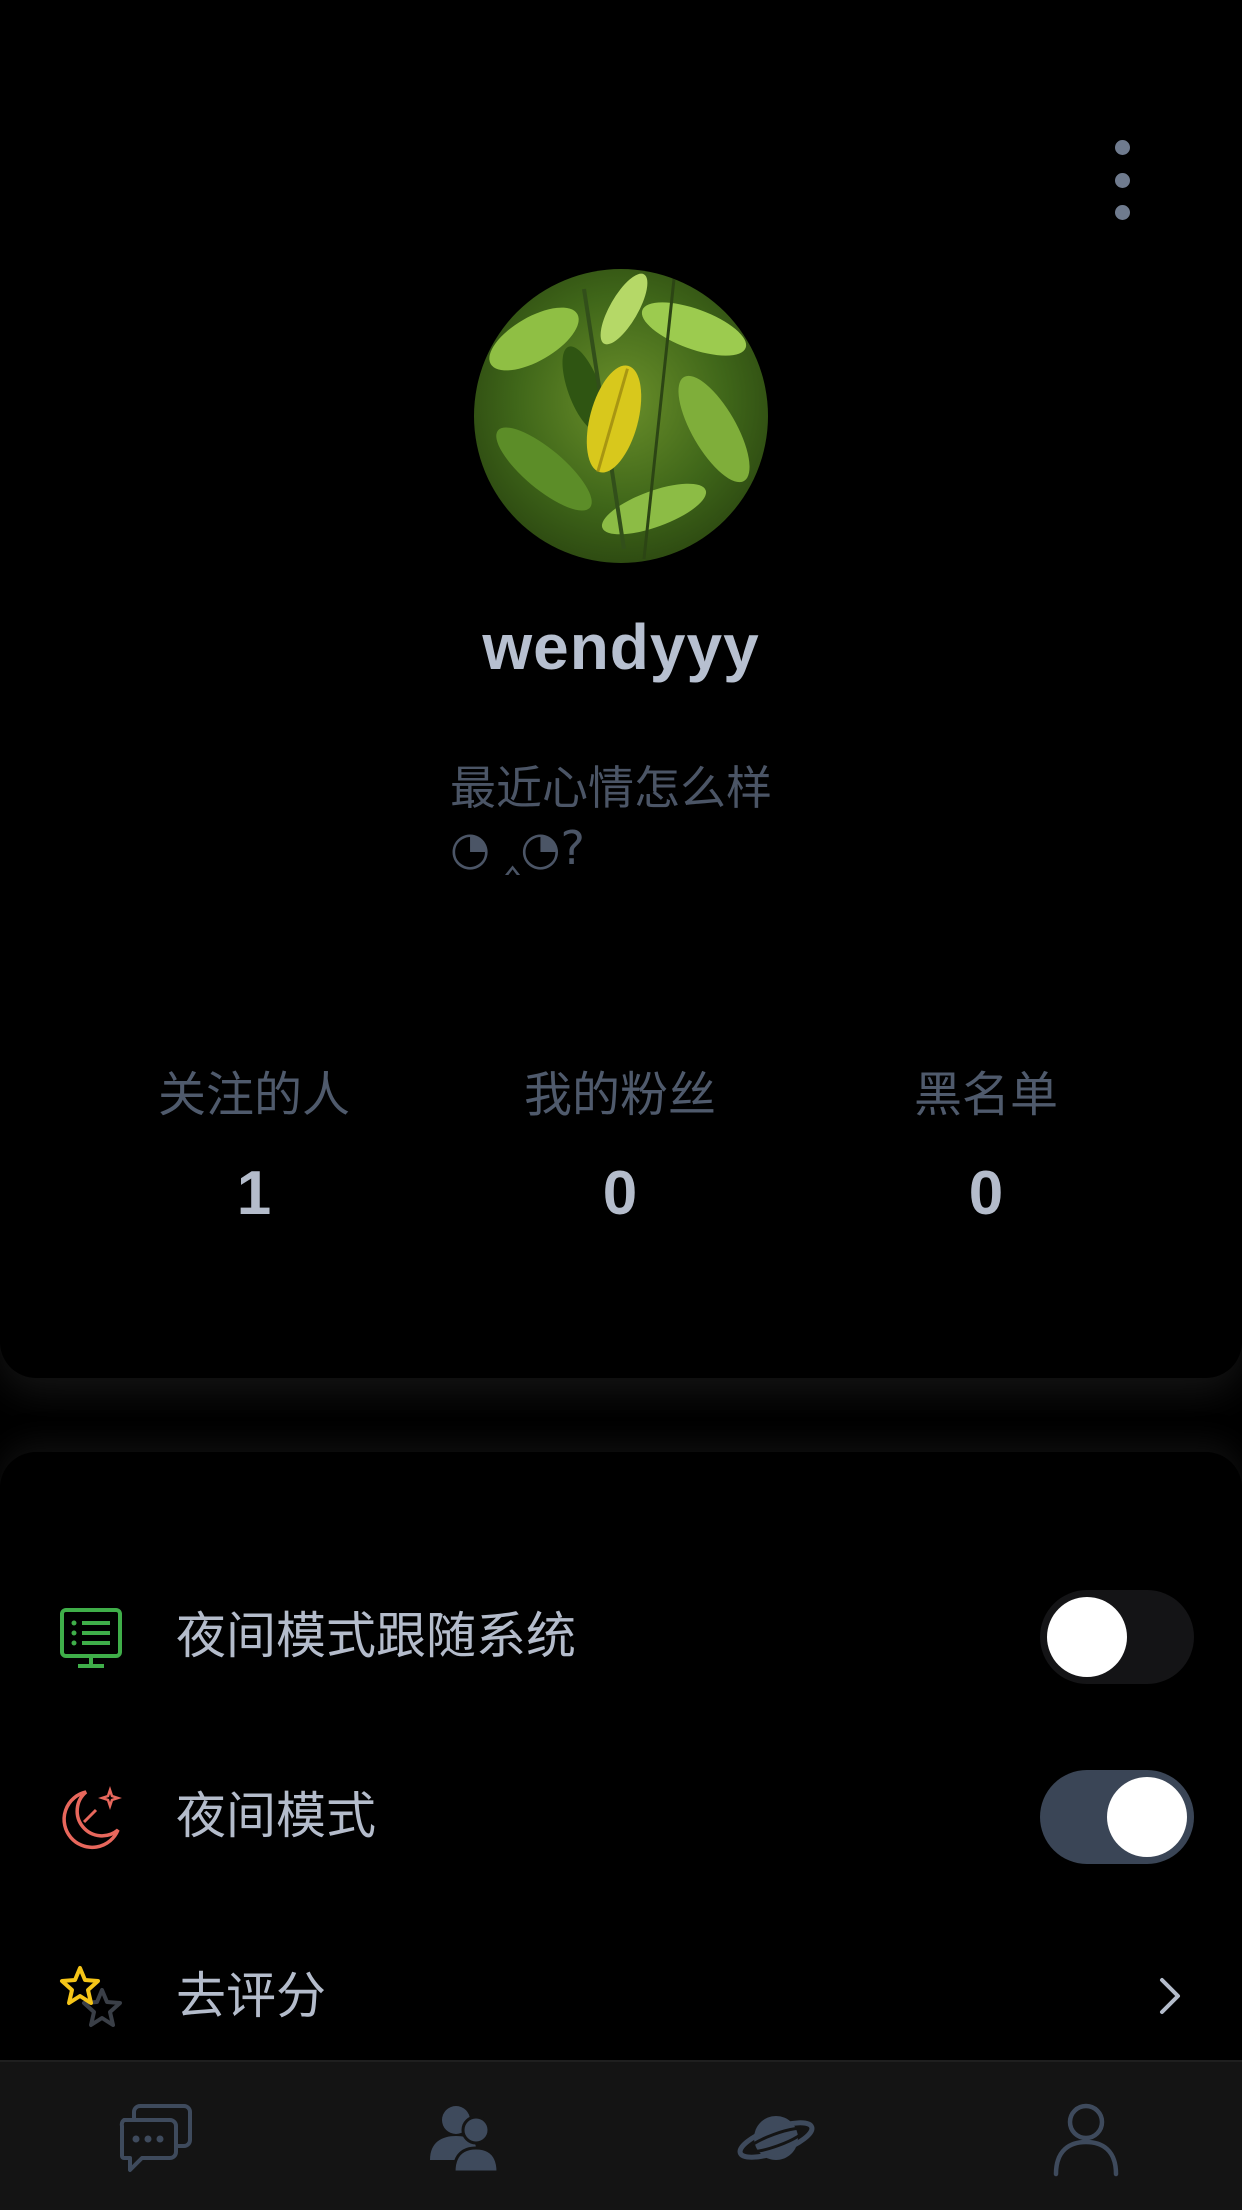 The height and width of the screenshot is (2210, 1242). What do you see at coordinates (985, 1095) in the screenshot?
I see `stat-label: 黑名单` at bounding box center [985, 1095].